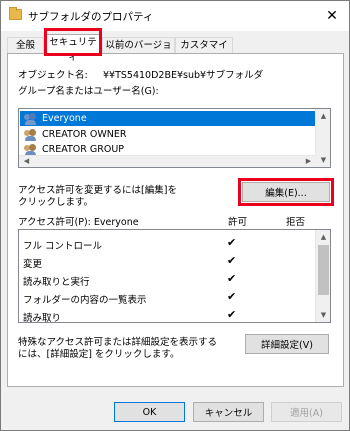  What do you see at coordinates (167, 298) in the screenshot?
I see `permission-row: フォルダーの内容の一覧表示 ✔` at bounding box center [167, 298].